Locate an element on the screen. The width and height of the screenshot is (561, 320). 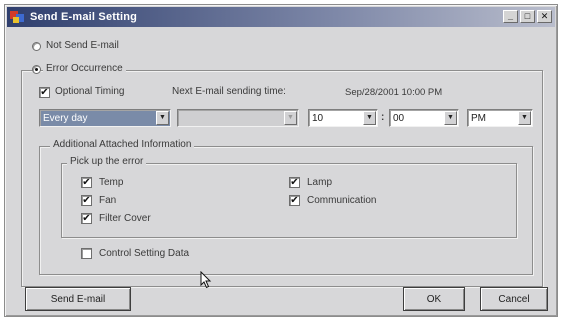
app-icon is located at coordinates (18, 17).